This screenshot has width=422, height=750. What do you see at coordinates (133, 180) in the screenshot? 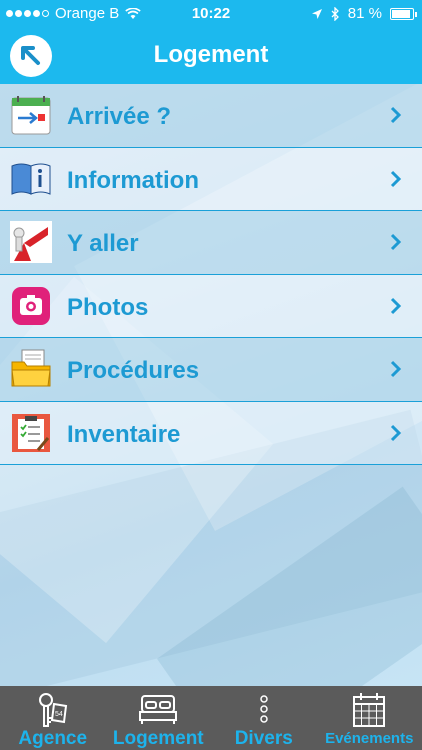
I see `menu-item-label: Information` at bounding box center [133, 180].